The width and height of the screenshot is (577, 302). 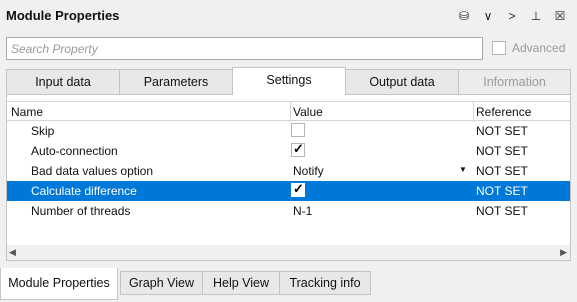 What do you see at coordinates (488, 16) in the screenshot?
I see `chevron-down-icon: ∨` at bounding box center [488, 16].